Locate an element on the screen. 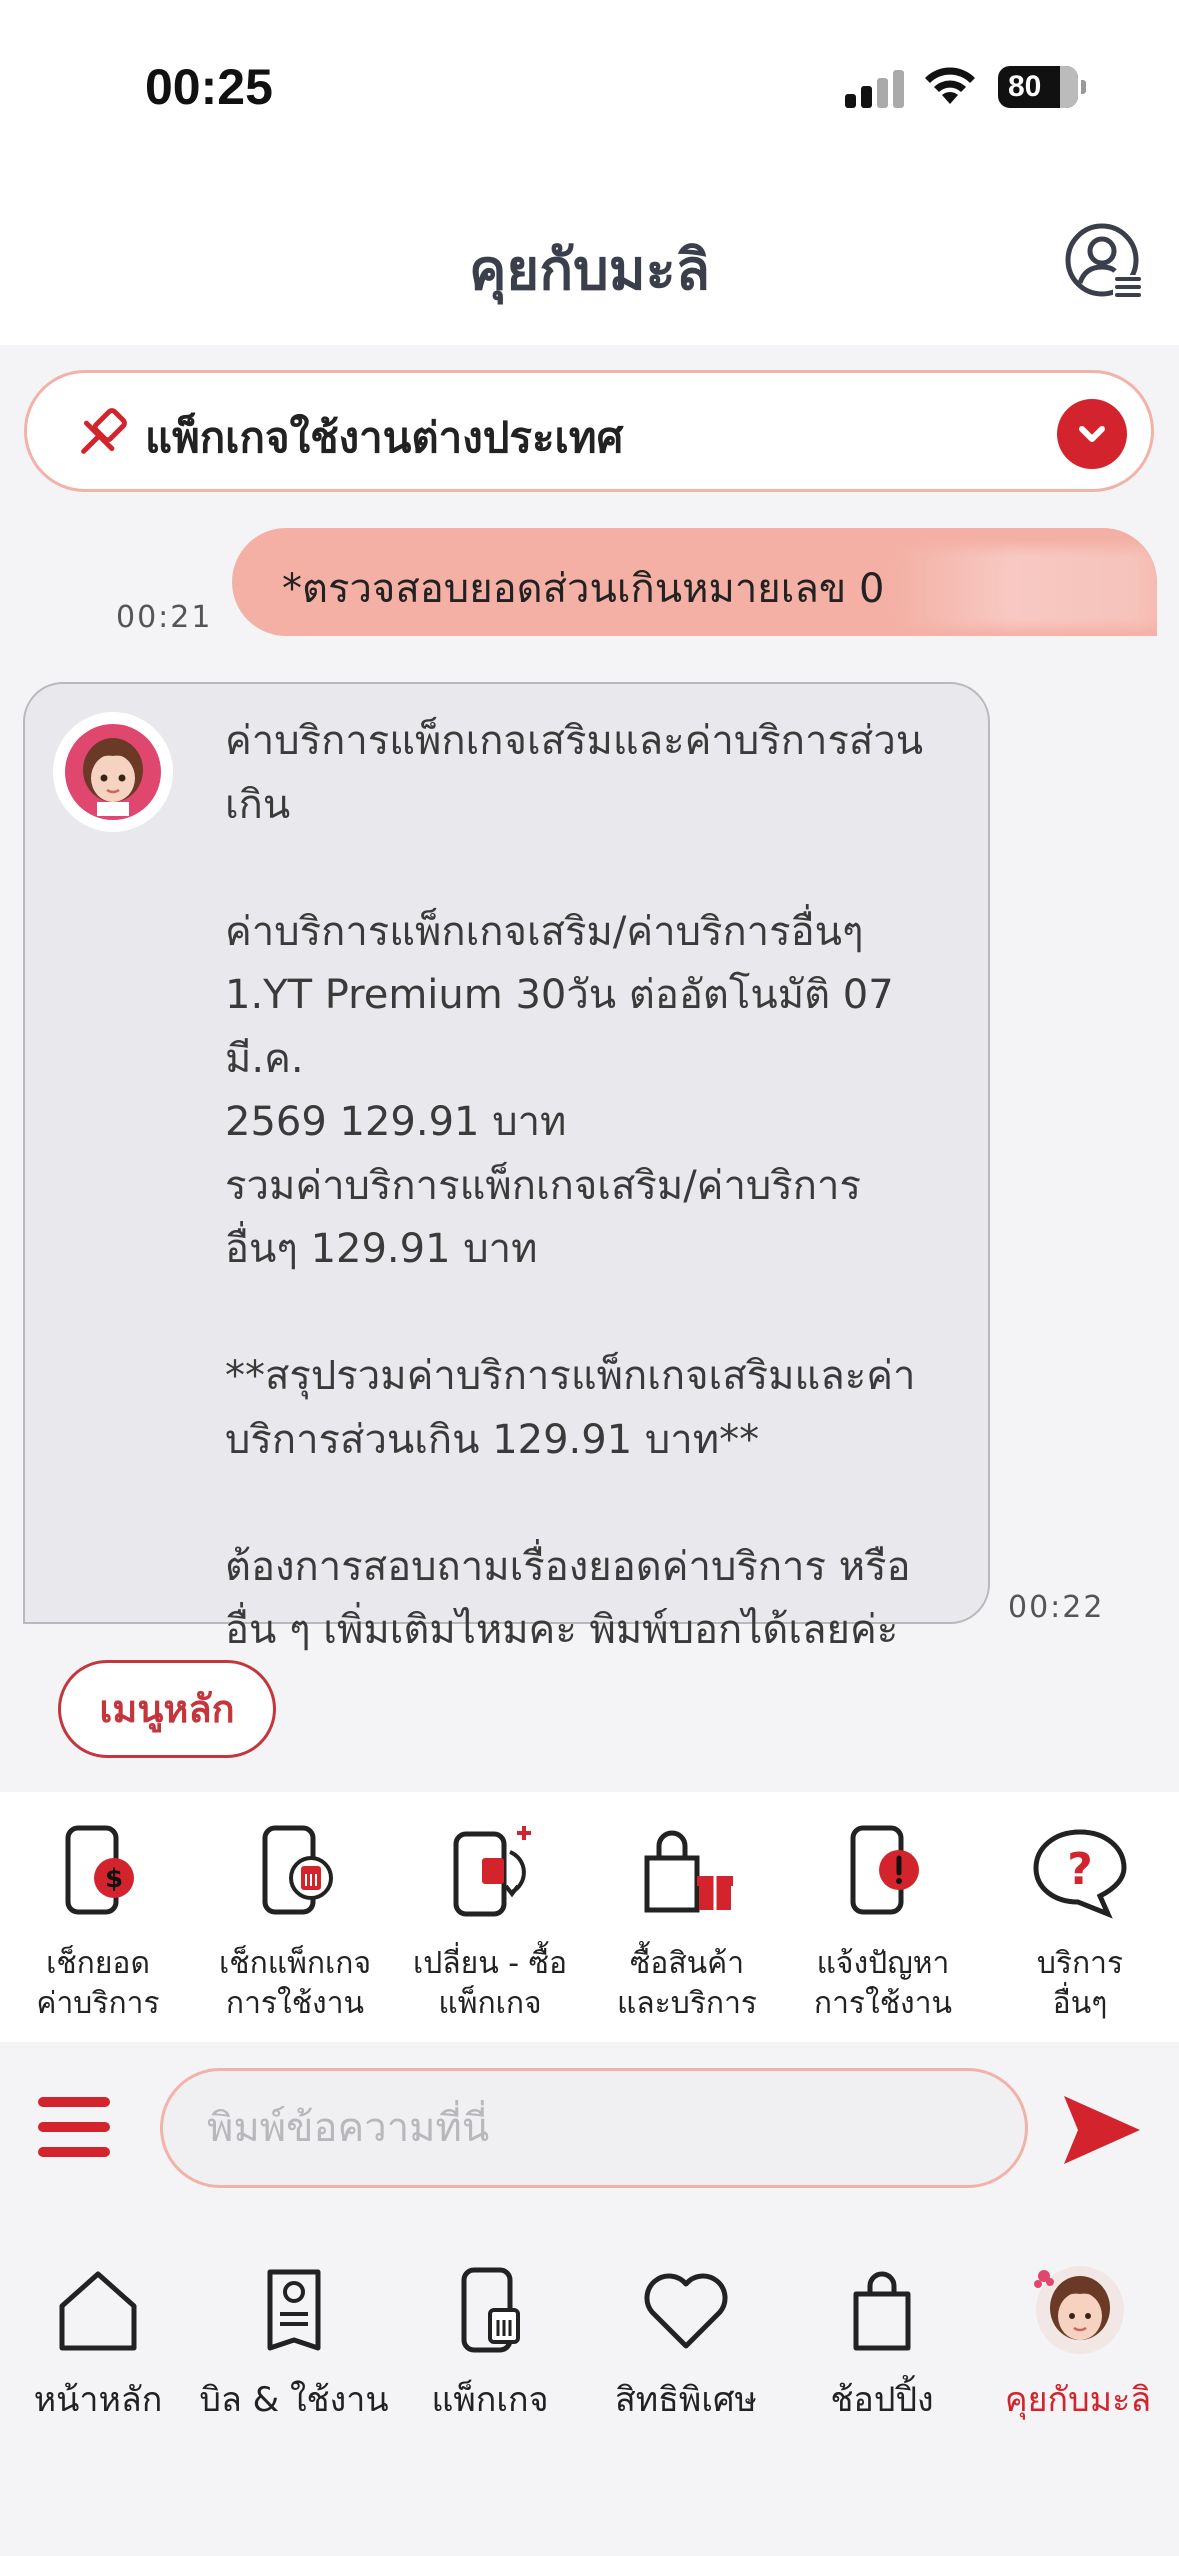 The width and height of the screenshot is (1179, 2556). quick-action-label: เปลี่ยน - ซื้อ แพ็กเกจ is located at coordinates (490, 1983).